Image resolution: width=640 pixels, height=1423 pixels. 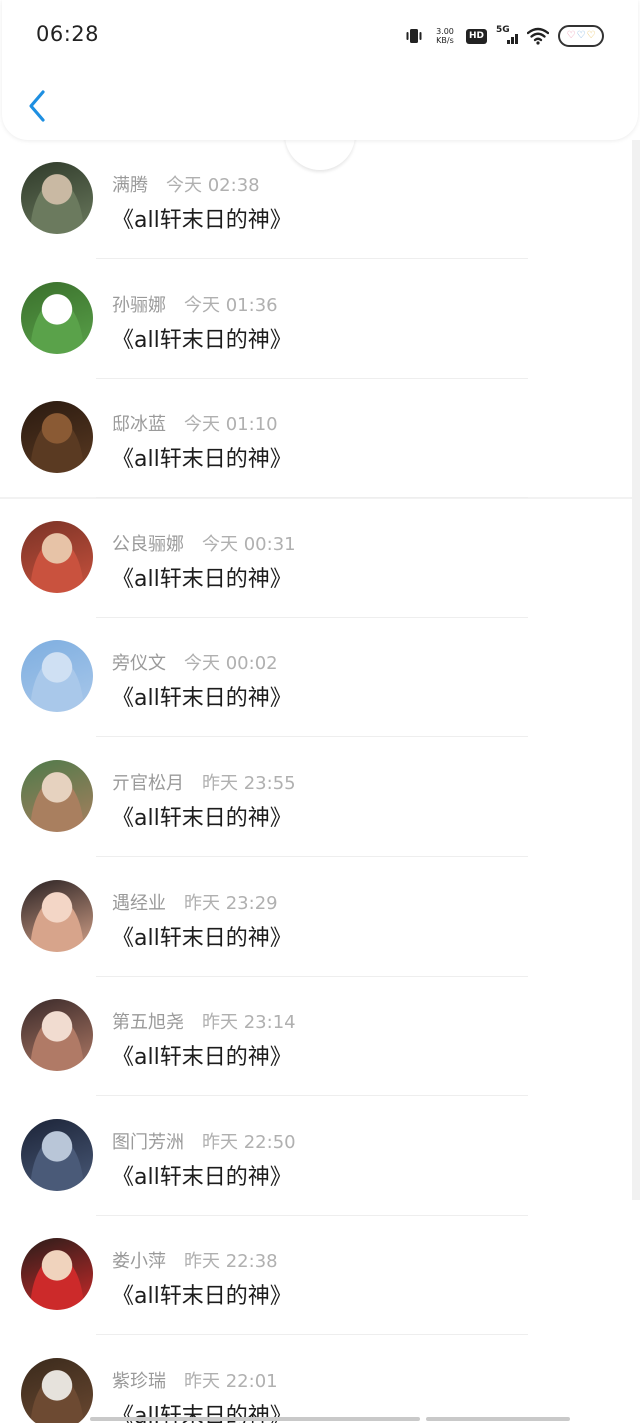 What do you see at coordinates (148, 783) in the screenshot?
I see `sender-name: 亓官松月` at bounding box center [148, 783].